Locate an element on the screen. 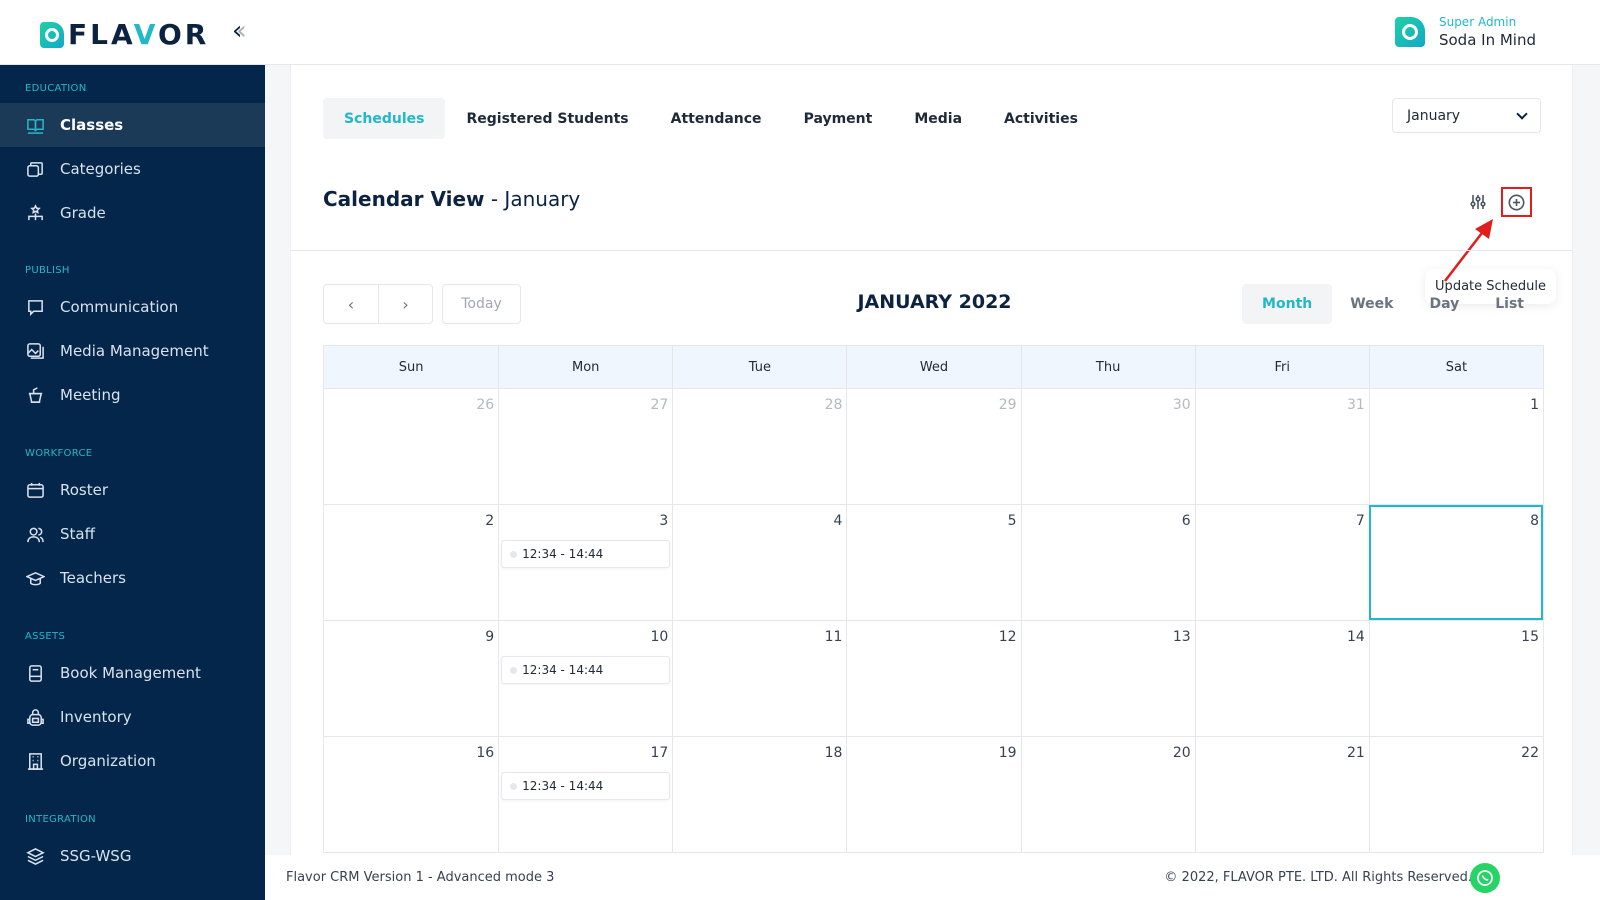  day-number: 4 is located at coordinates (838, 521).